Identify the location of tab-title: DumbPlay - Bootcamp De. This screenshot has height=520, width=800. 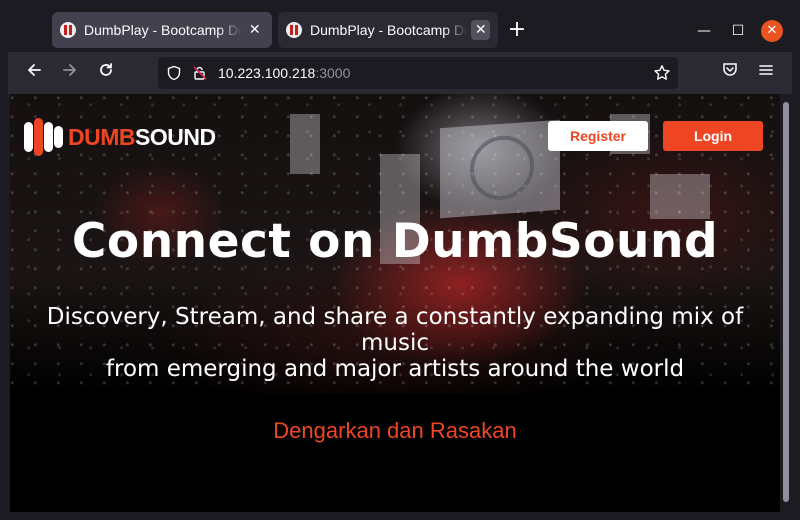
(389, 30).